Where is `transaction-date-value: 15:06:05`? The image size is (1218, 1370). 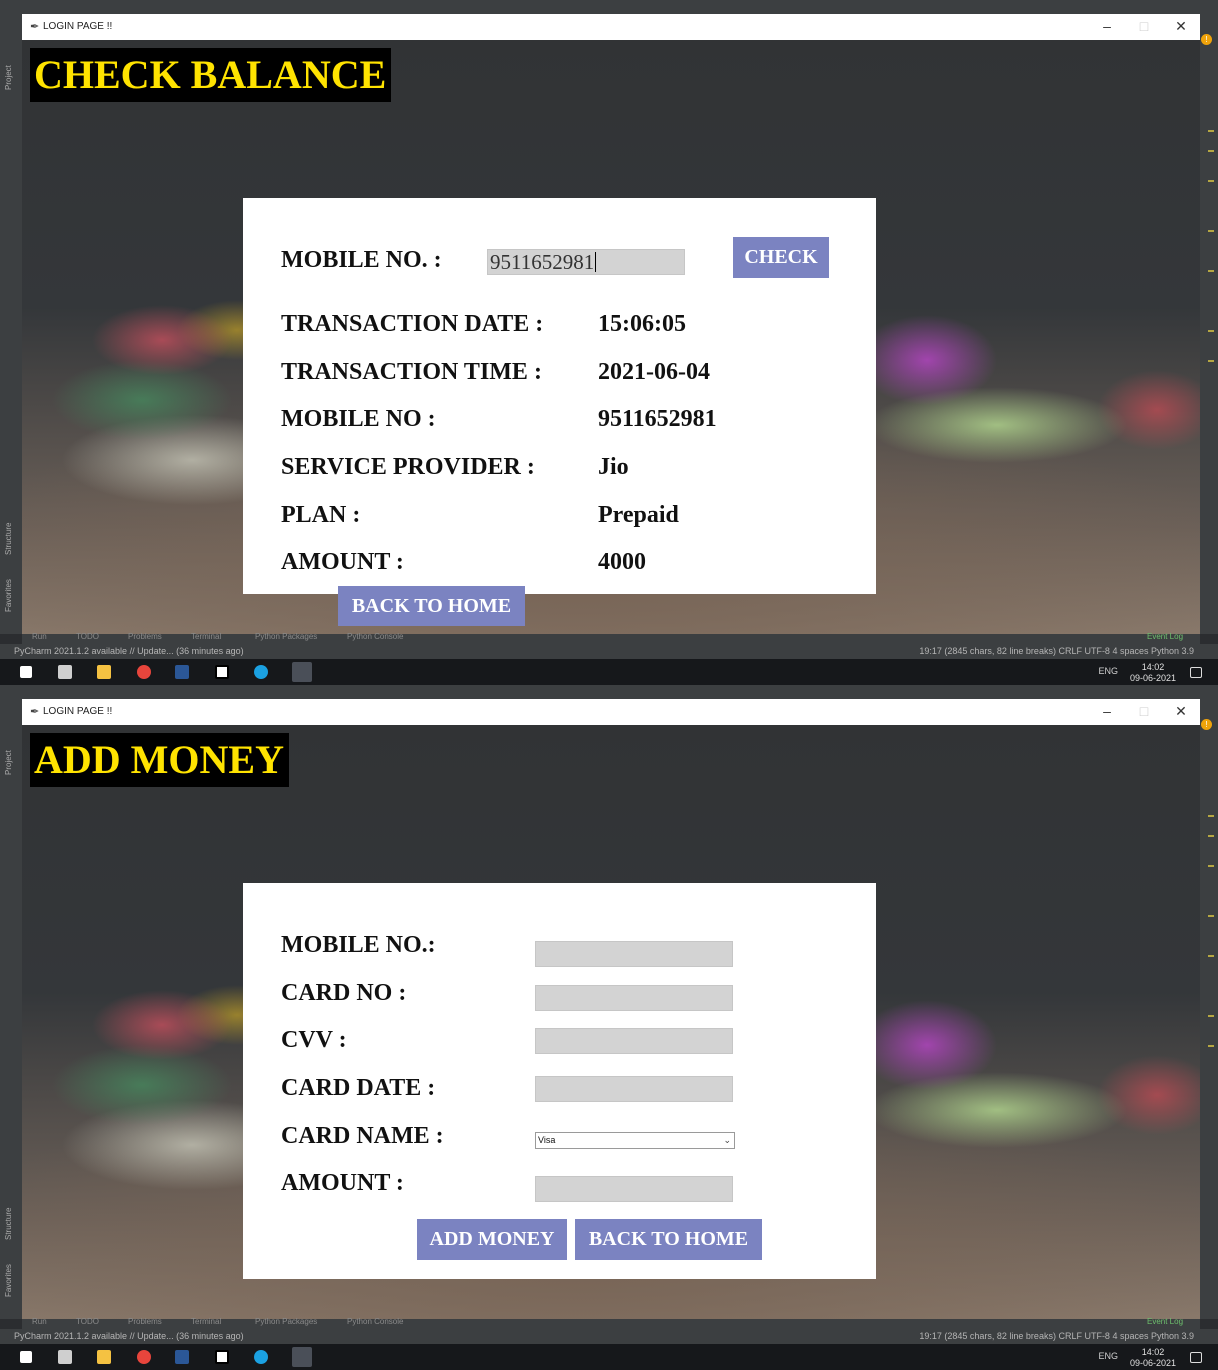
transaction-date-value: 15:06:05 is located at coordinates (642, 324).